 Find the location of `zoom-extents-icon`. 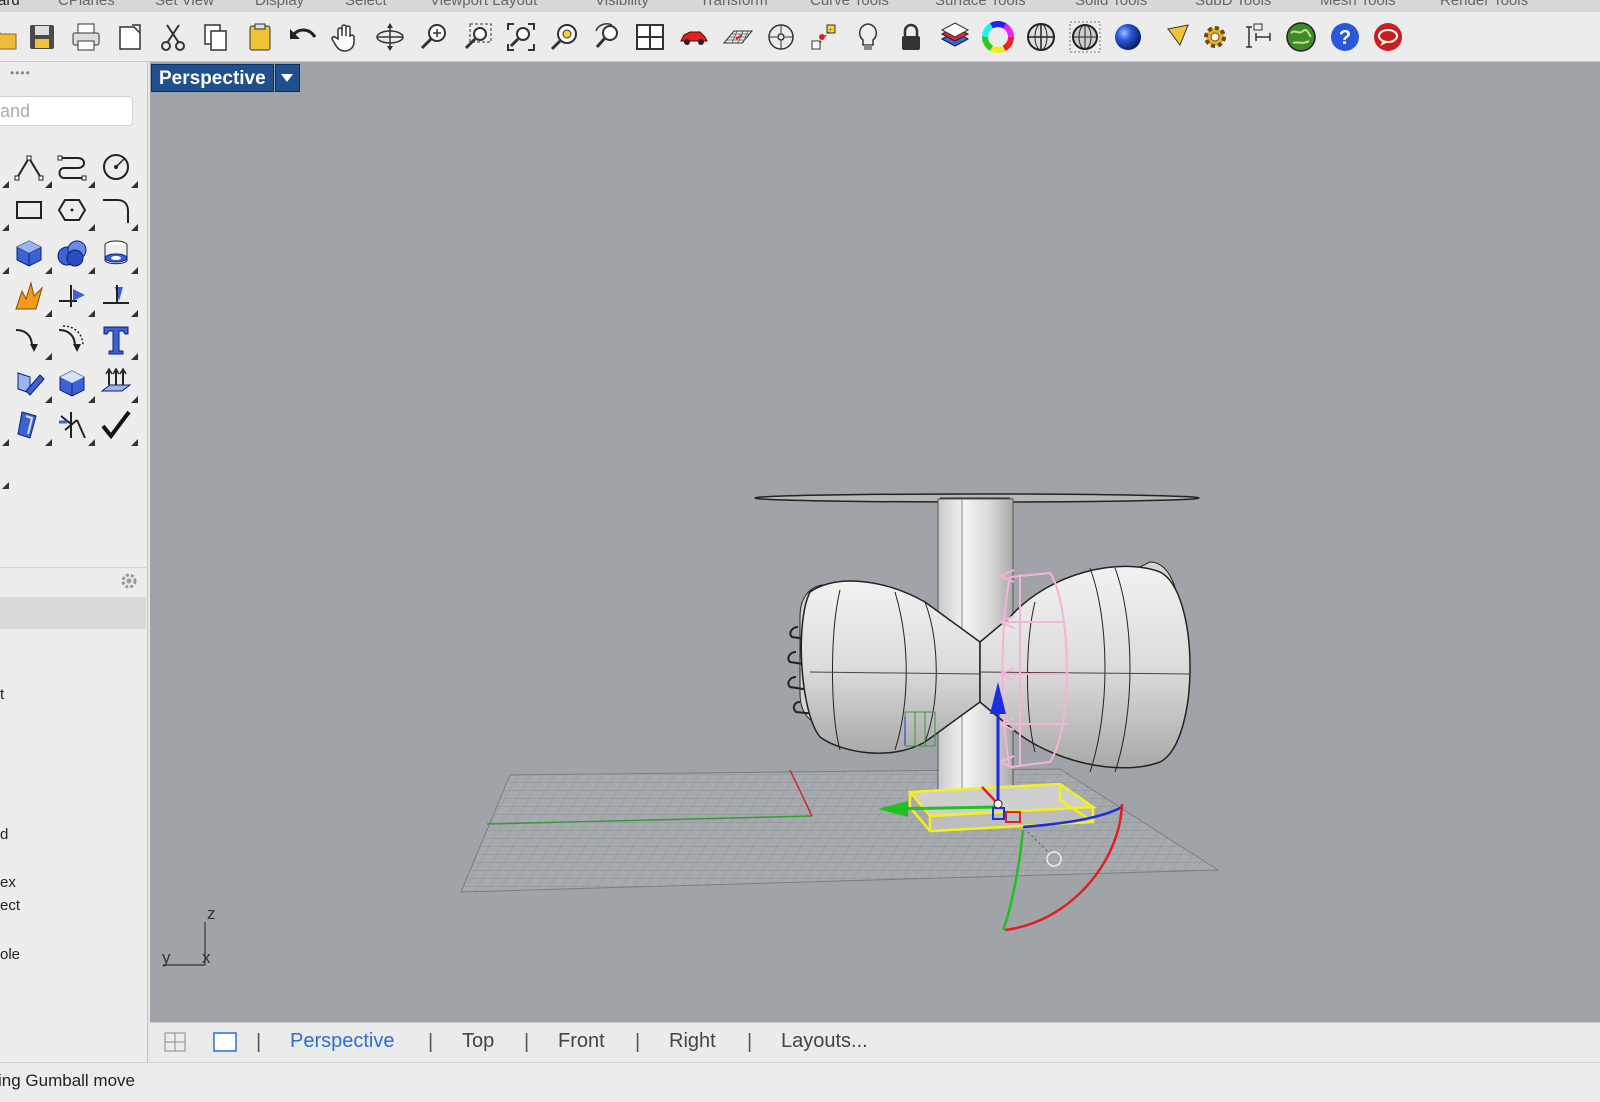

zoom-extents-icon is located at coordinates (521, 37).